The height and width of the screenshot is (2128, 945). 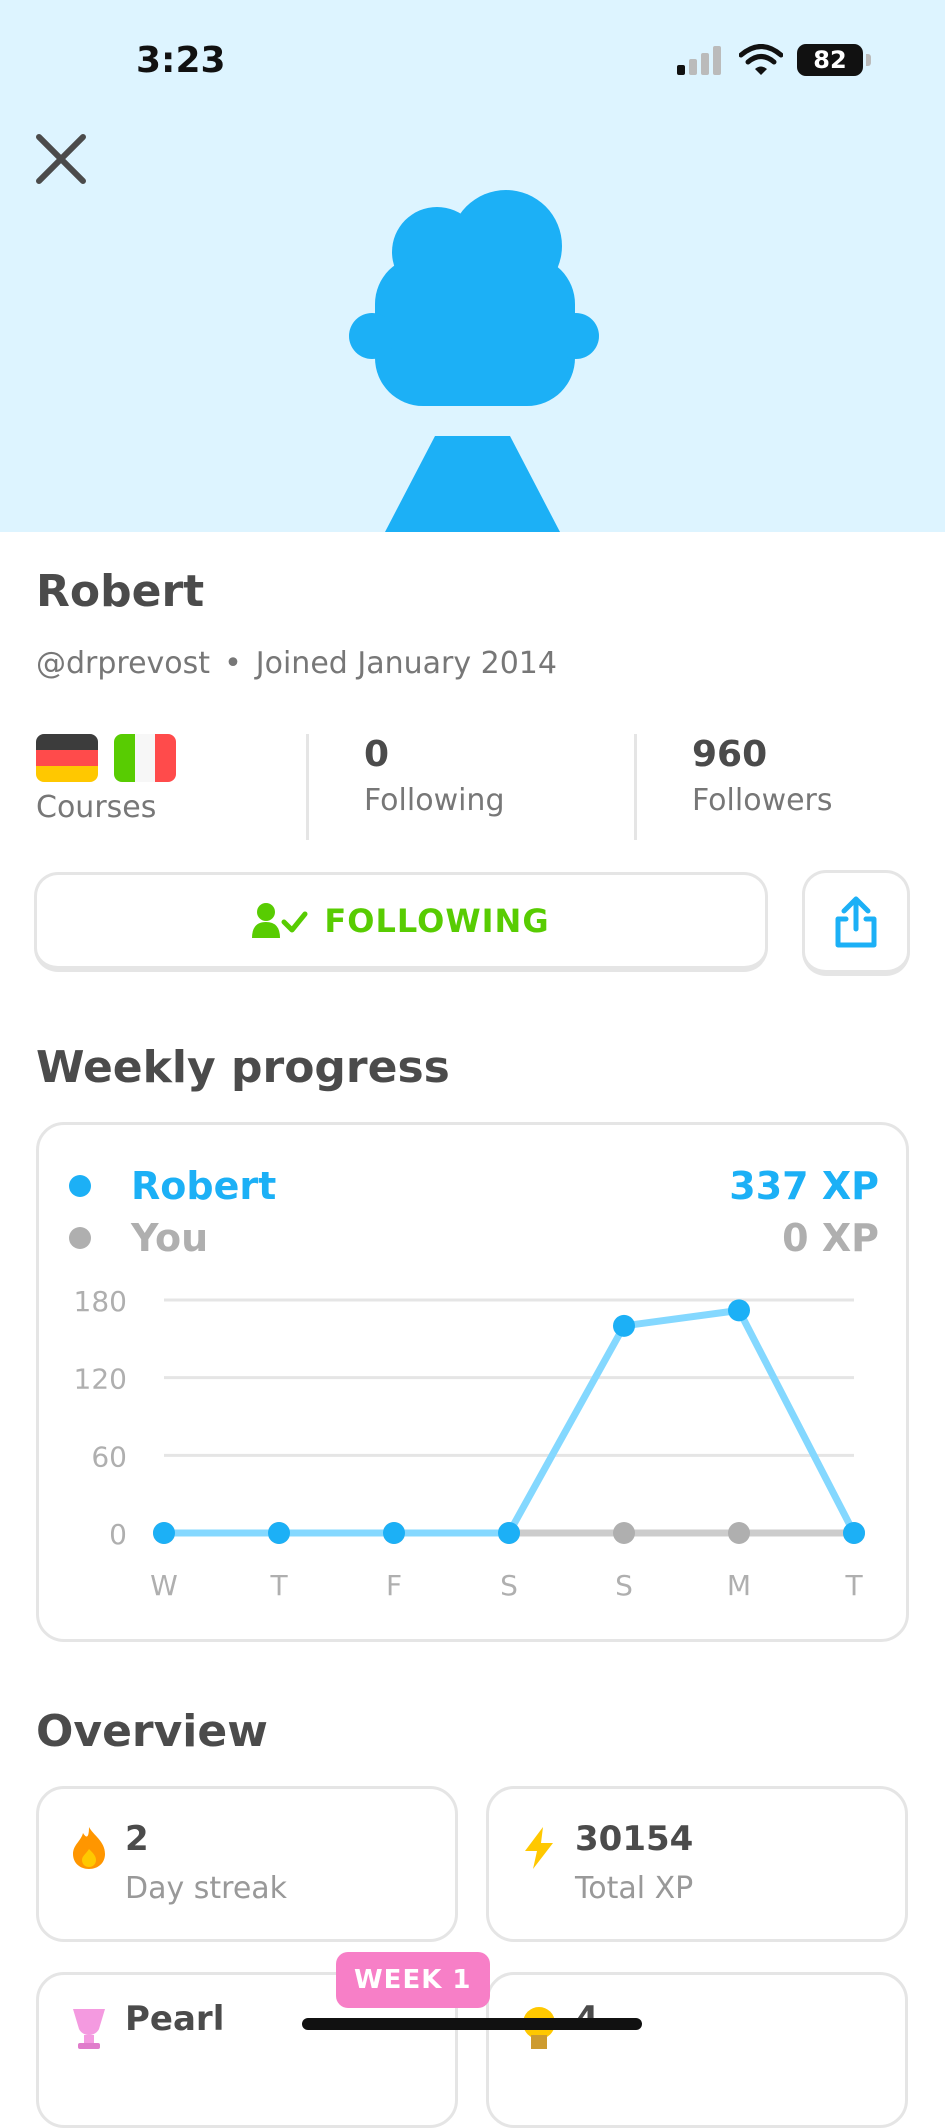 I want to click on day-streak-value: 2, so click(x=137, y=1839).